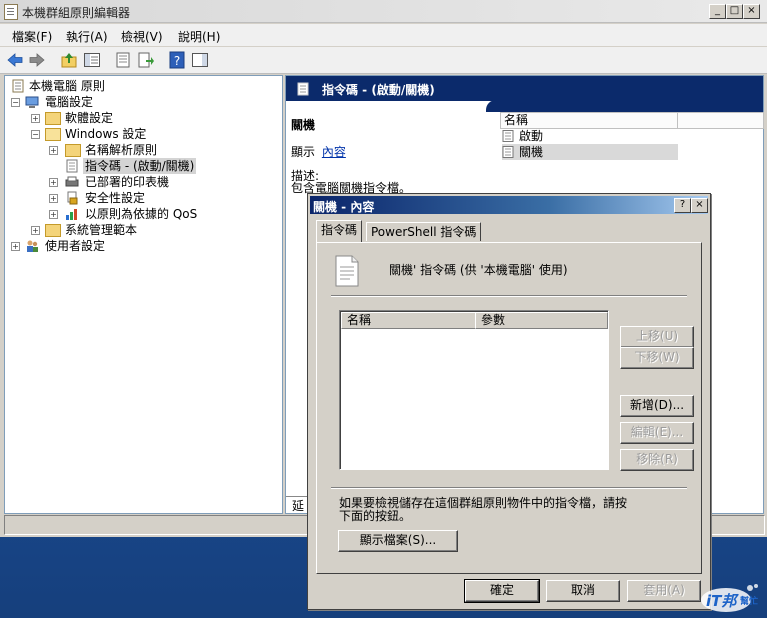 Image resolution: width=767 pixels, height=618 pixels. I want to click on tree-label-windows-settings: Windows 設定, so click(106, 134).